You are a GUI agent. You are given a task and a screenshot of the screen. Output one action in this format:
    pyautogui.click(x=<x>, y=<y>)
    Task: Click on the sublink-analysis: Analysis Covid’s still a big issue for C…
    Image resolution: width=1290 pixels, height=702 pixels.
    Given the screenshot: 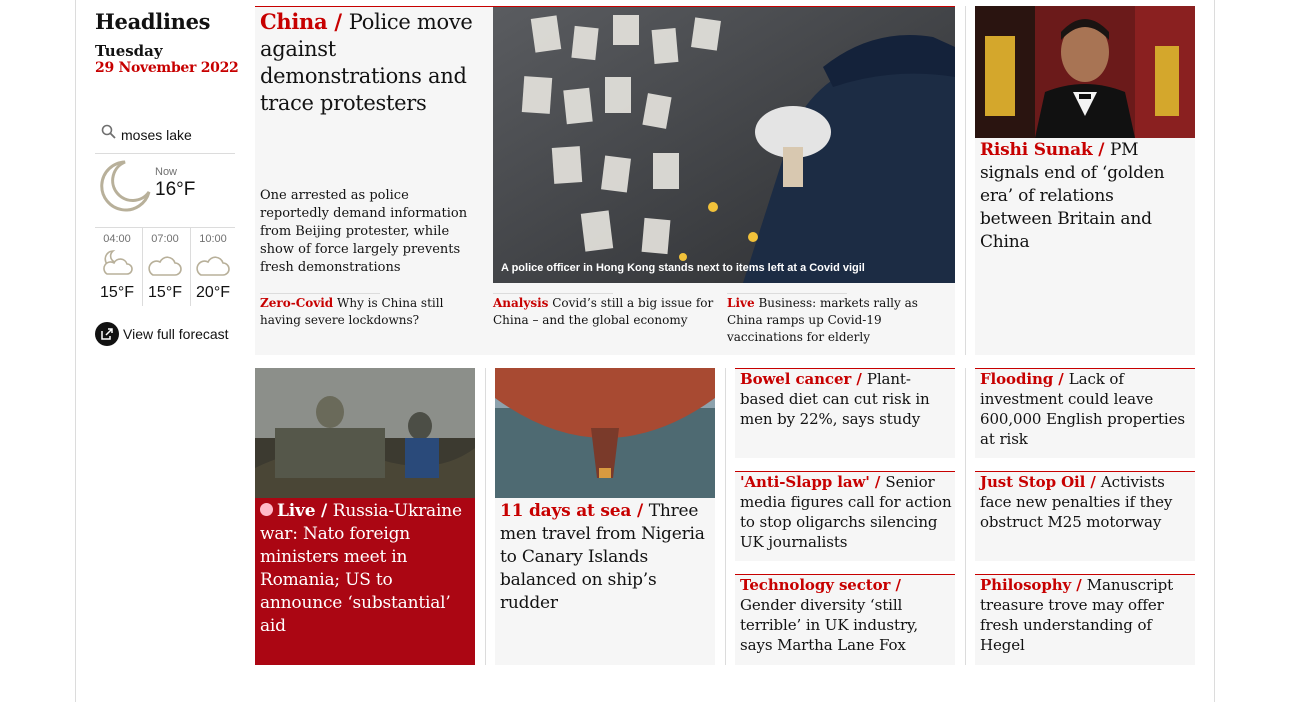 What is the action you would take?
    pyautogui.click(x=605, y=311)
    